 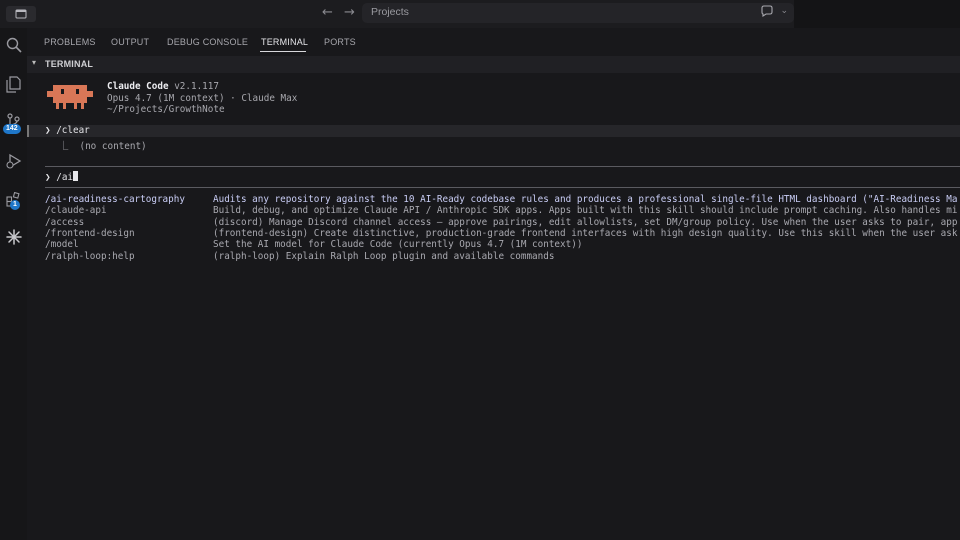 What do you see at coordinates (76, 211) in the screenshot?
I see `suggestion-command: /claude-api` at bounding box center [76, 211].